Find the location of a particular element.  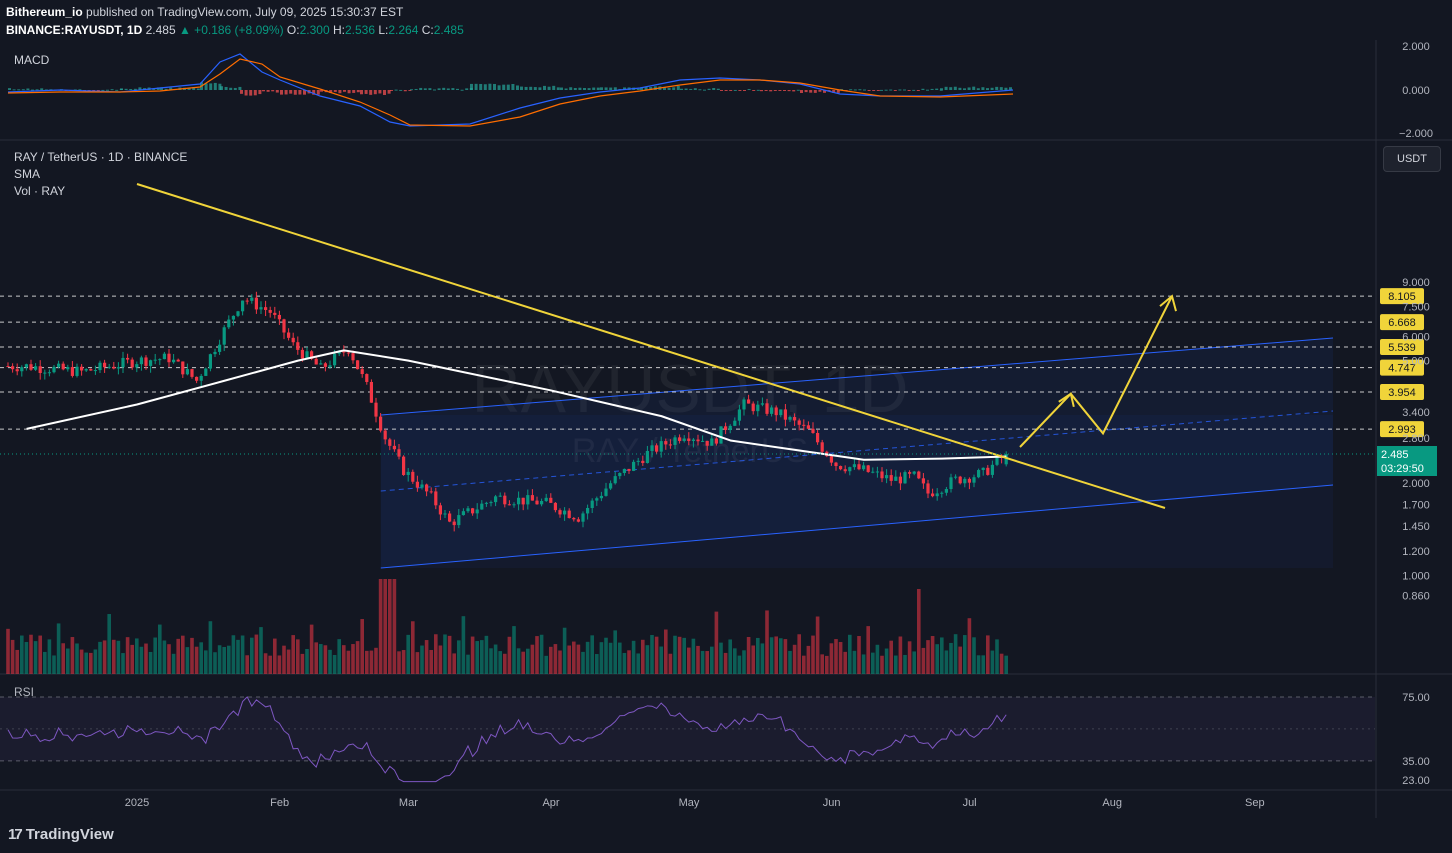

rsi-pane-title: RSI is located at coordinates (24, 692).